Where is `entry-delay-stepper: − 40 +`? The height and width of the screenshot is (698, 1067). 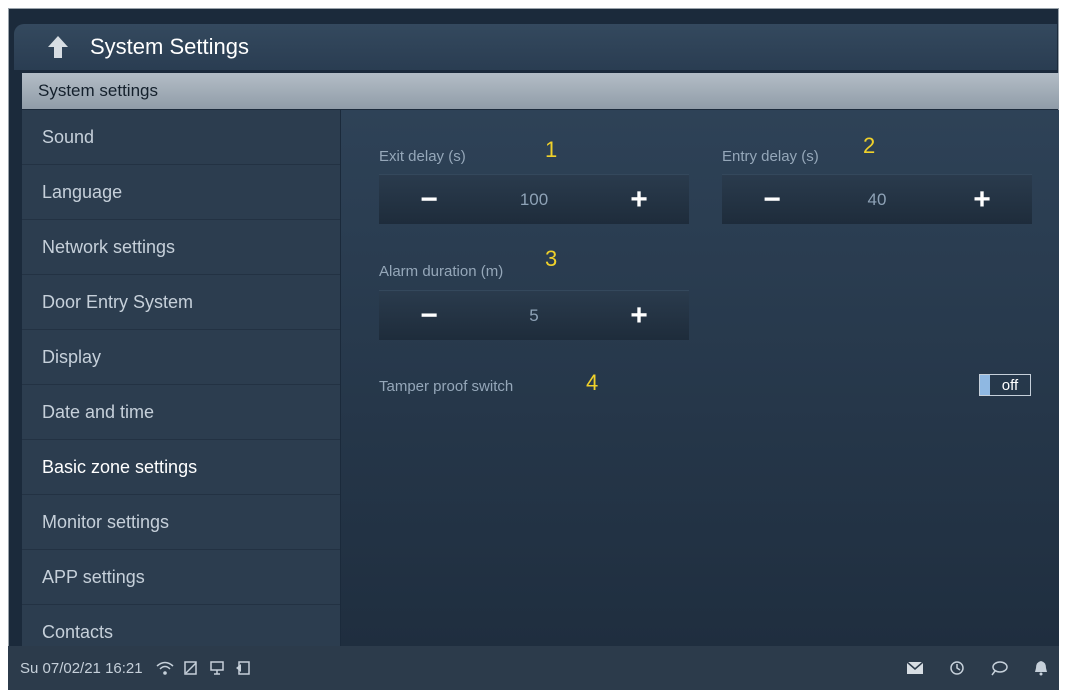 entry-delay-stepper: − 40 + is located at coordinates (877, 199).